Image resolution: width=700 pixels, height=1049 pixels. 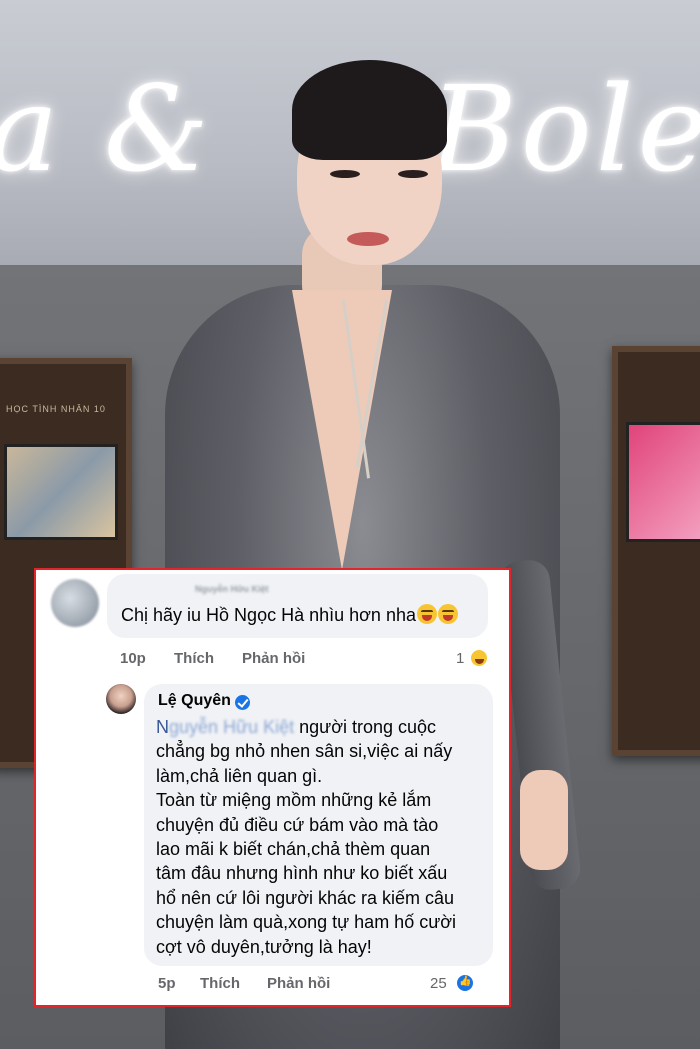 What do you see at coordinates (369, 110) in the screenshot?
I see `hair` at bounding box center [369, 110].